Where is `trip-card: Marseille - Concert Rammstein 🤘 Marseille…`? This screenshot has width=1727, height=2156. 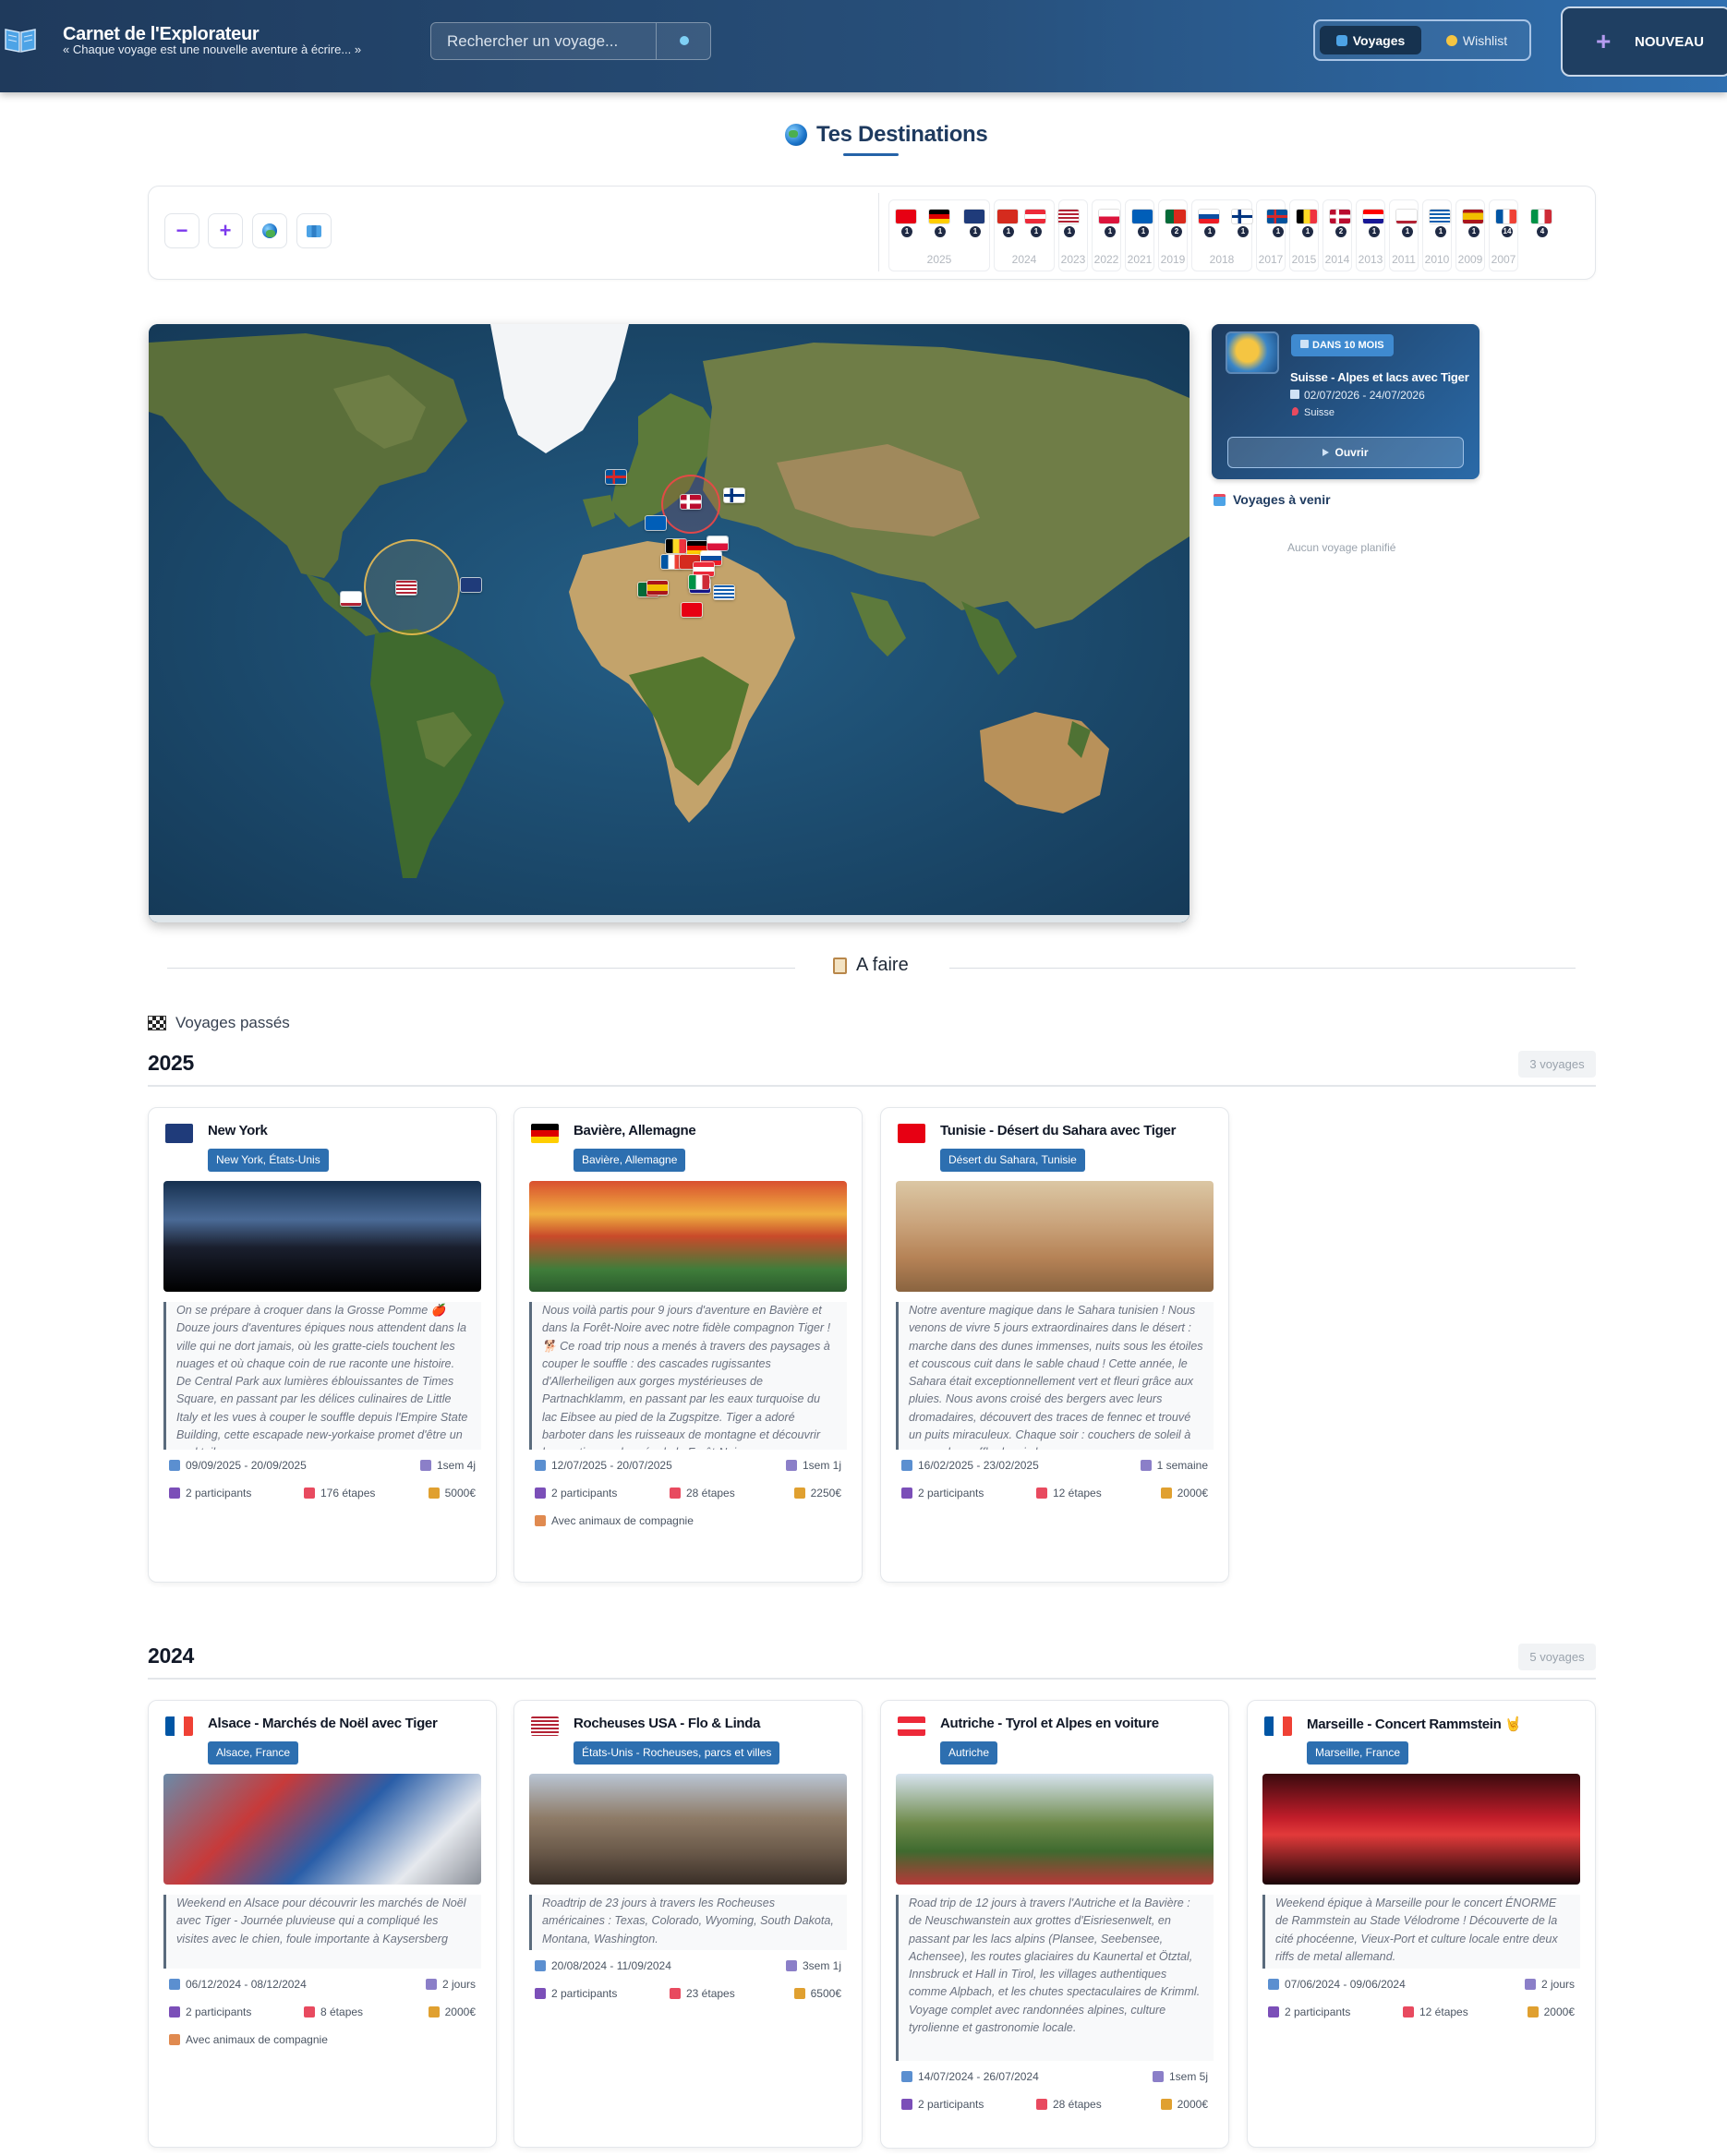
trip-card: Marseille - Concert Rammstein 🤘 Marseille… is located at coordinates (1421, 1924).